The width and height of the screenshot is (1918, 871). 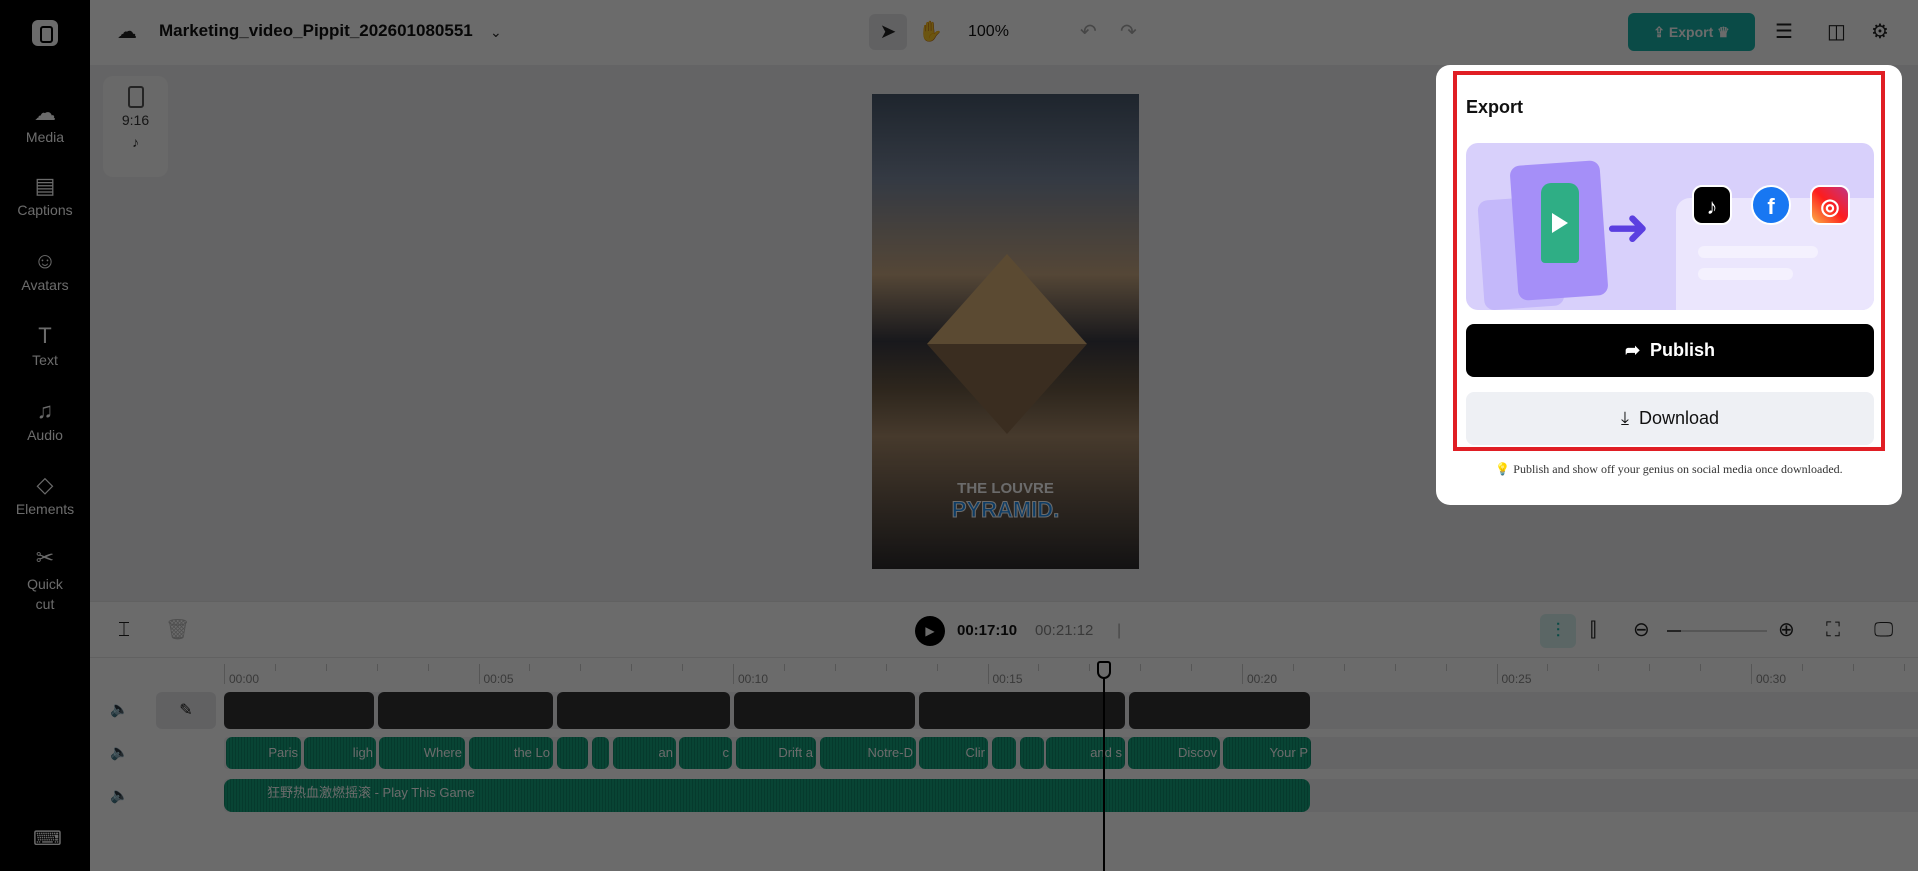 I want to click on playhead-handle, so click(x=1104, y=670).